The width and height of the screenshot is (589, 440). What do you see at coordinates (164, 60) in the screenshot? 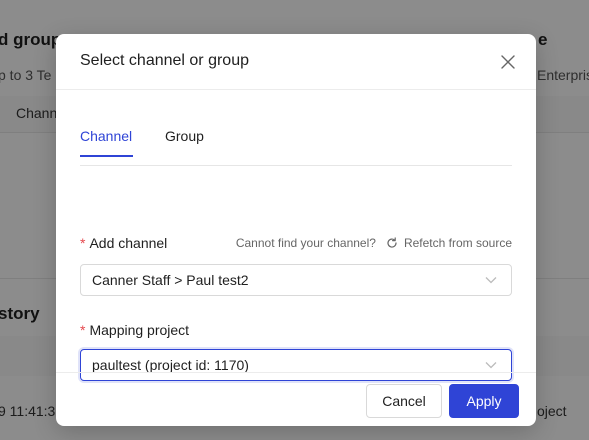
I see `modal-title: Select channel or group` at bounding box center [164, 60].